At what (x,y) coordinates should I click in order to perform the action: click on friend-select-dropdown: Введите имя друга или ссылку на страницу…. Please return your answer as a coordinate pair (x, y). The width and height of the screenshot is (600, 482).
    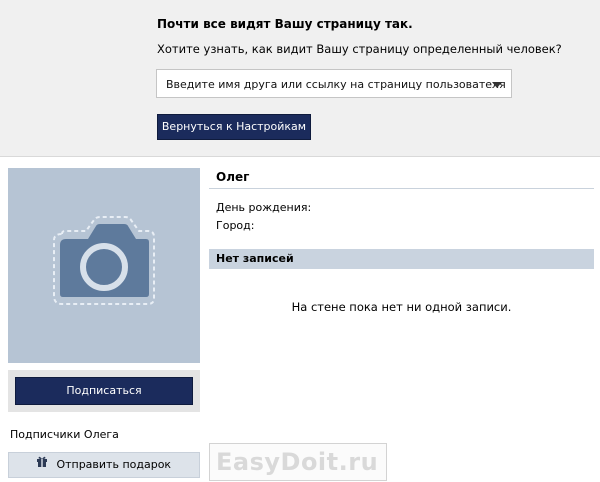
    Looking at the image, I should click on (334, 83).